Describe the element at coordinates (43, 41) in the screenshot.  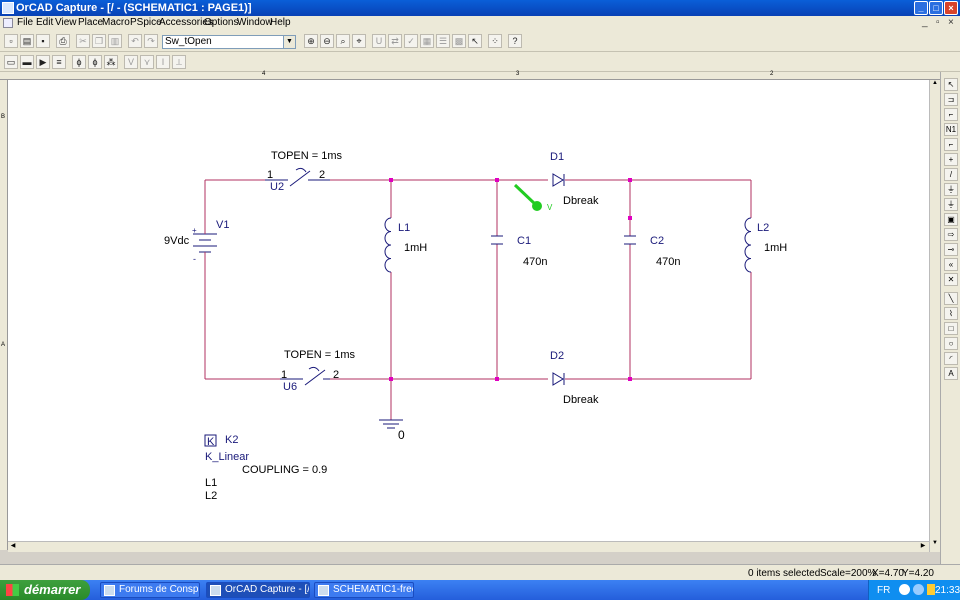
I see `save-icon: ▪` at that location.